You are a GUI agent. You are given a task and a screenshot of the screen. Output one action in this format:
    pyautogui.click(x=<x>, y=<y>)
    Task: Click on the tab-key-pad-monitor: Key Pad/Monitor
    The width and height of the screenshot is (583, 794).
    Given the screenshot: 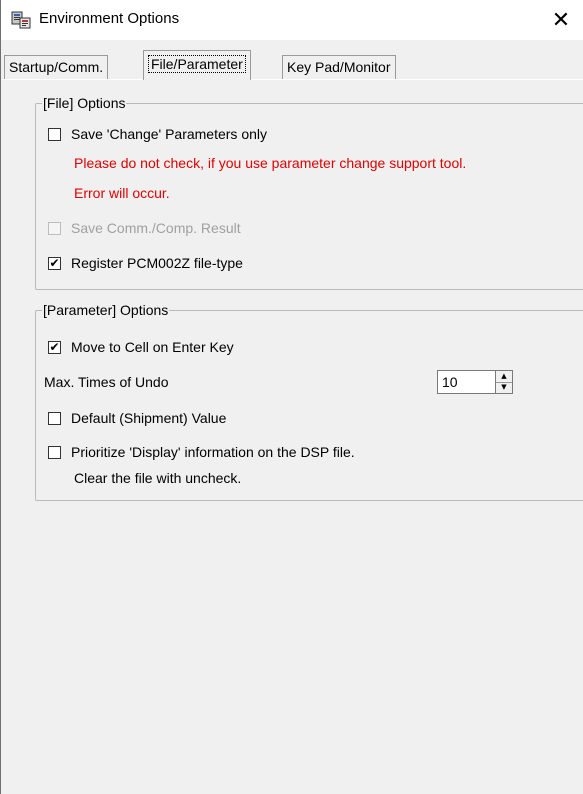 What is the action you would take?
    pyautogui.click(x=339, y=67)
    